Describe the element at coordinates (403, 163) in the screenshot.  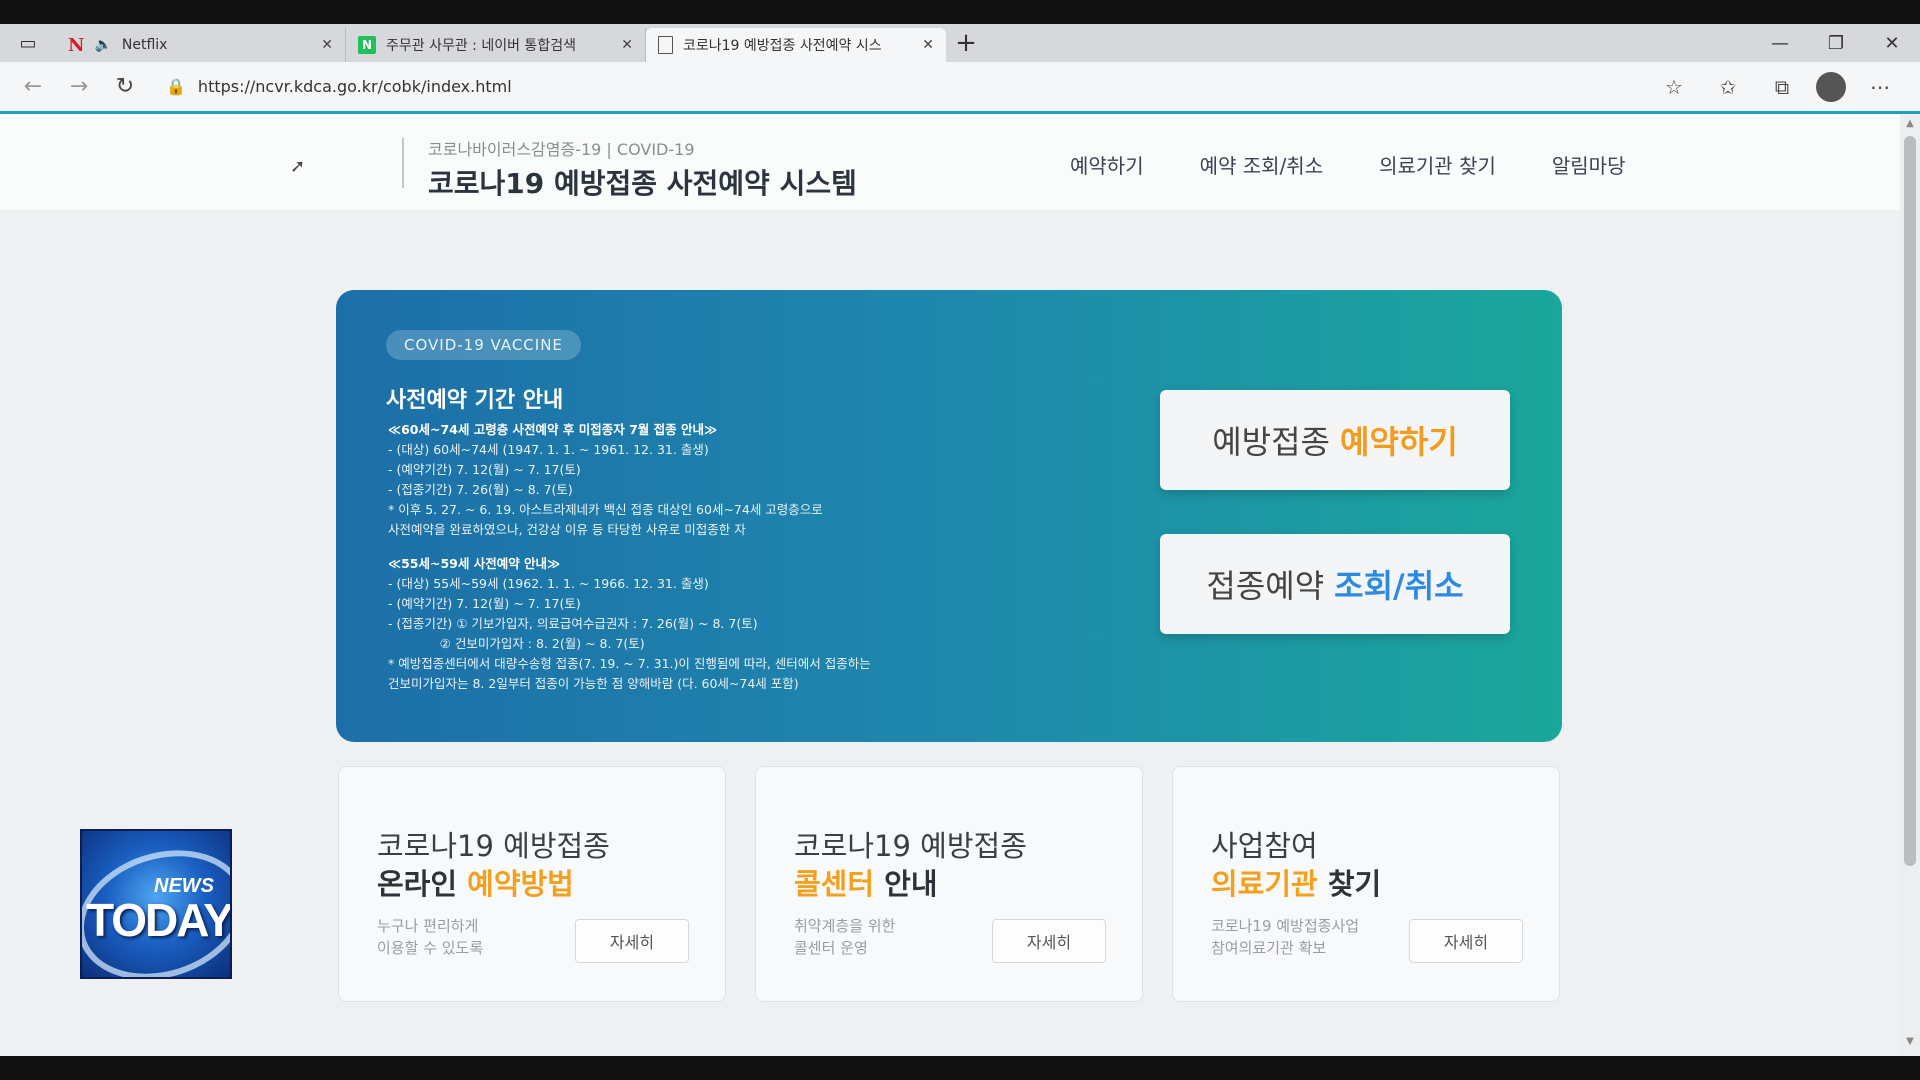
I see `header-divider` at that location.